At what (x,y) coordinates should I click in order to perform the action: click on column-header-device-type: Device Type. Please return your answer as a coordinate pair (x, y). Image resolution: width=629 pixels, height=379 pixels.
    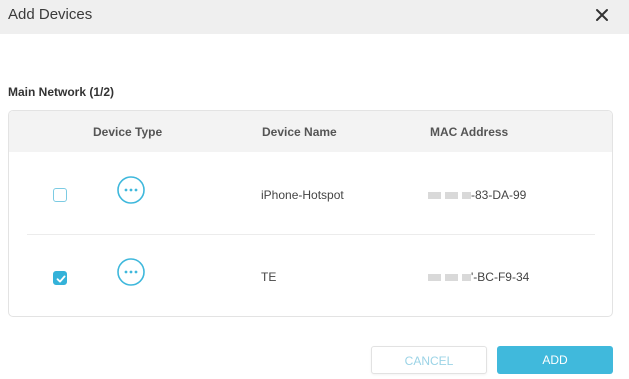
    Looking at the image, I should click on (128, 132).